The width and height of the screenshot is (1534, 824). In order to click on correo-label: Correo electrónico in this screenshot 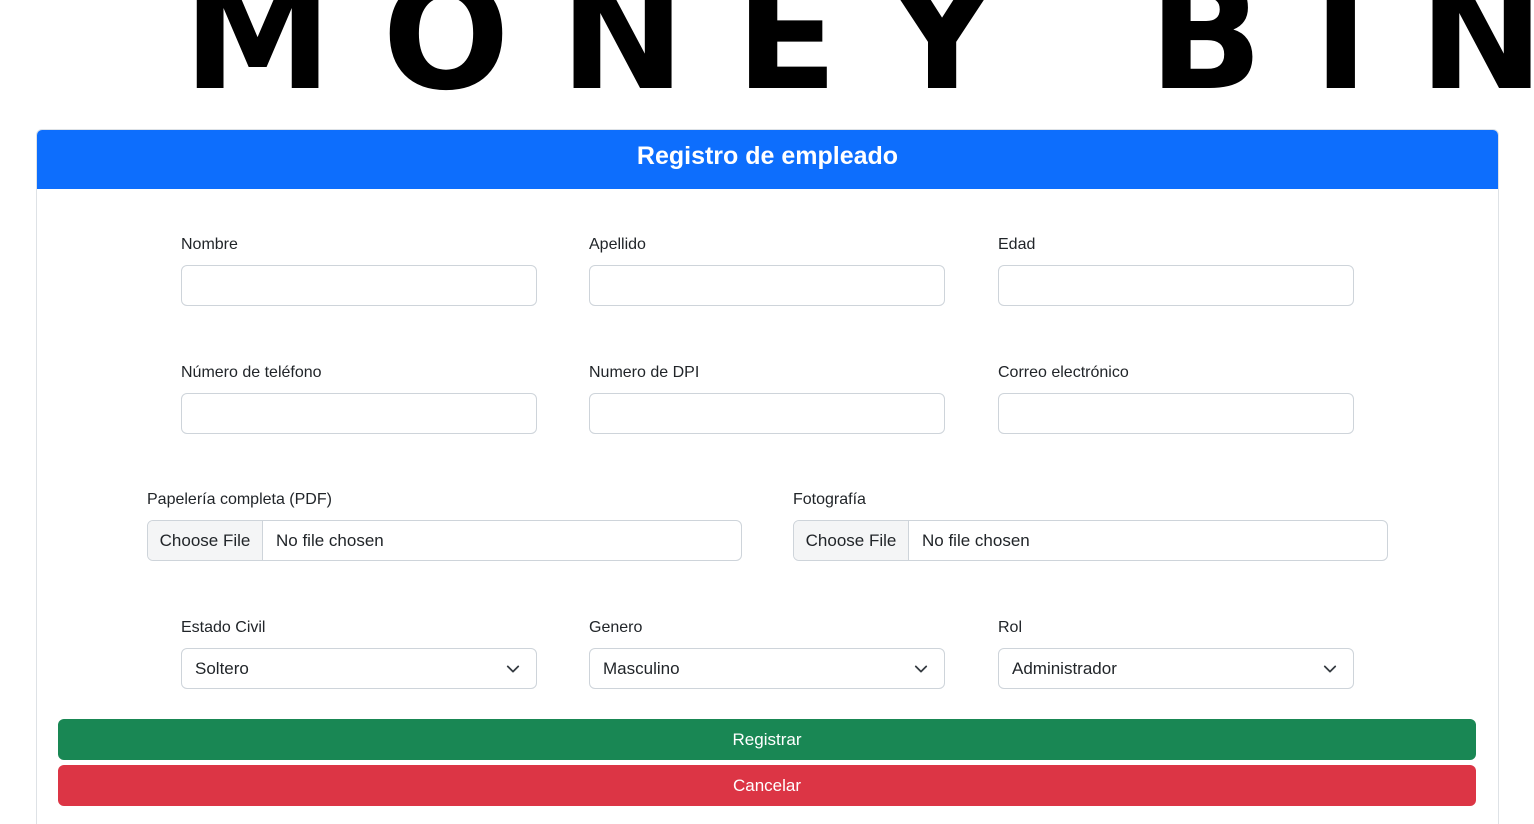, I will do `click(1063, 372)`.